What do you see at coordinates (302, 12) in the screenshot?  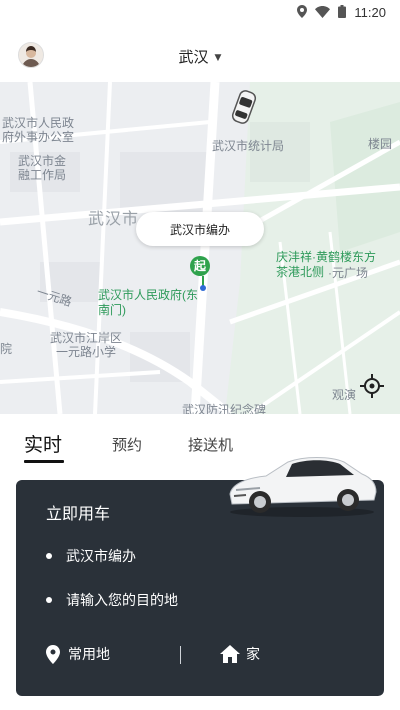 I see `location-icon` at bounding box center [302, 12].